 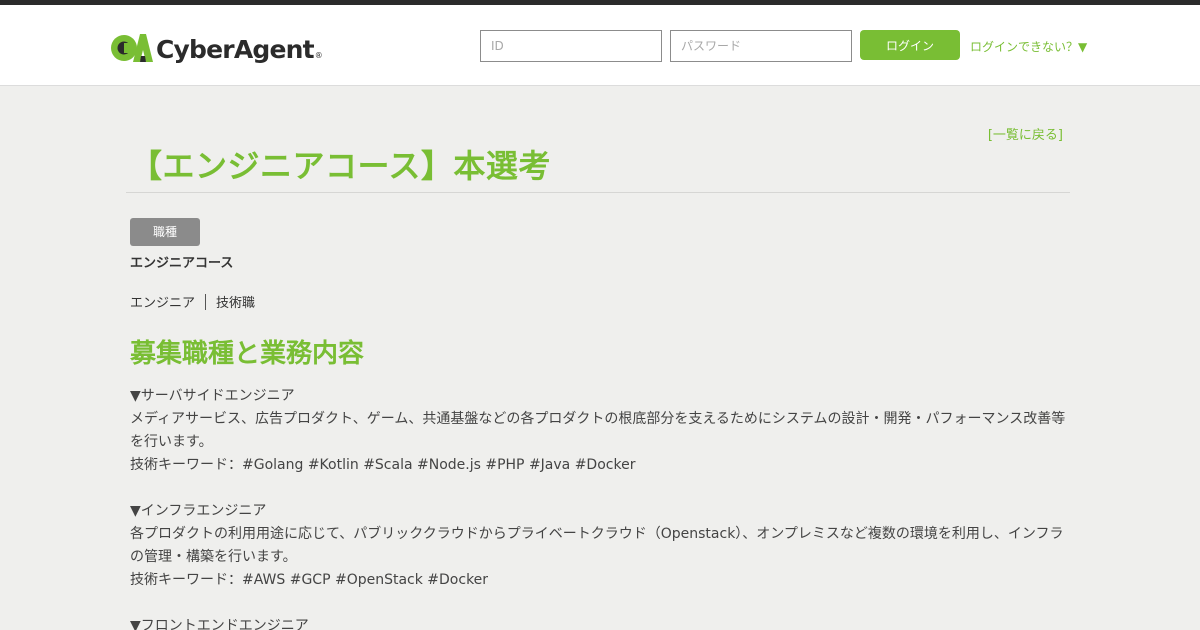 I want to click on back-to-list-link: [一覧に戻る], so click(x=600, y=134).